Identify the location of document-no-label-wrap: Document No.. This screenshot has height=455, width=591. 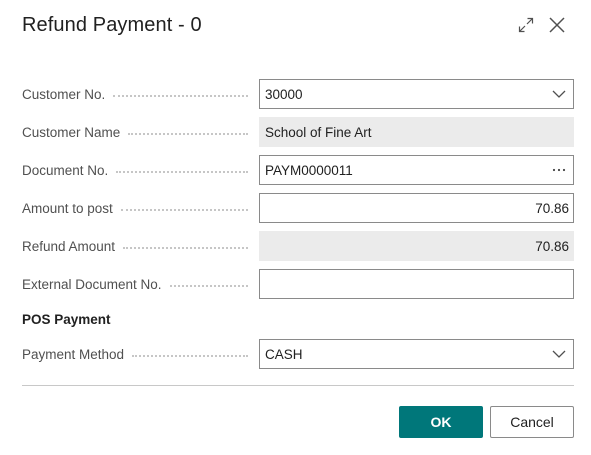
(137, 170).